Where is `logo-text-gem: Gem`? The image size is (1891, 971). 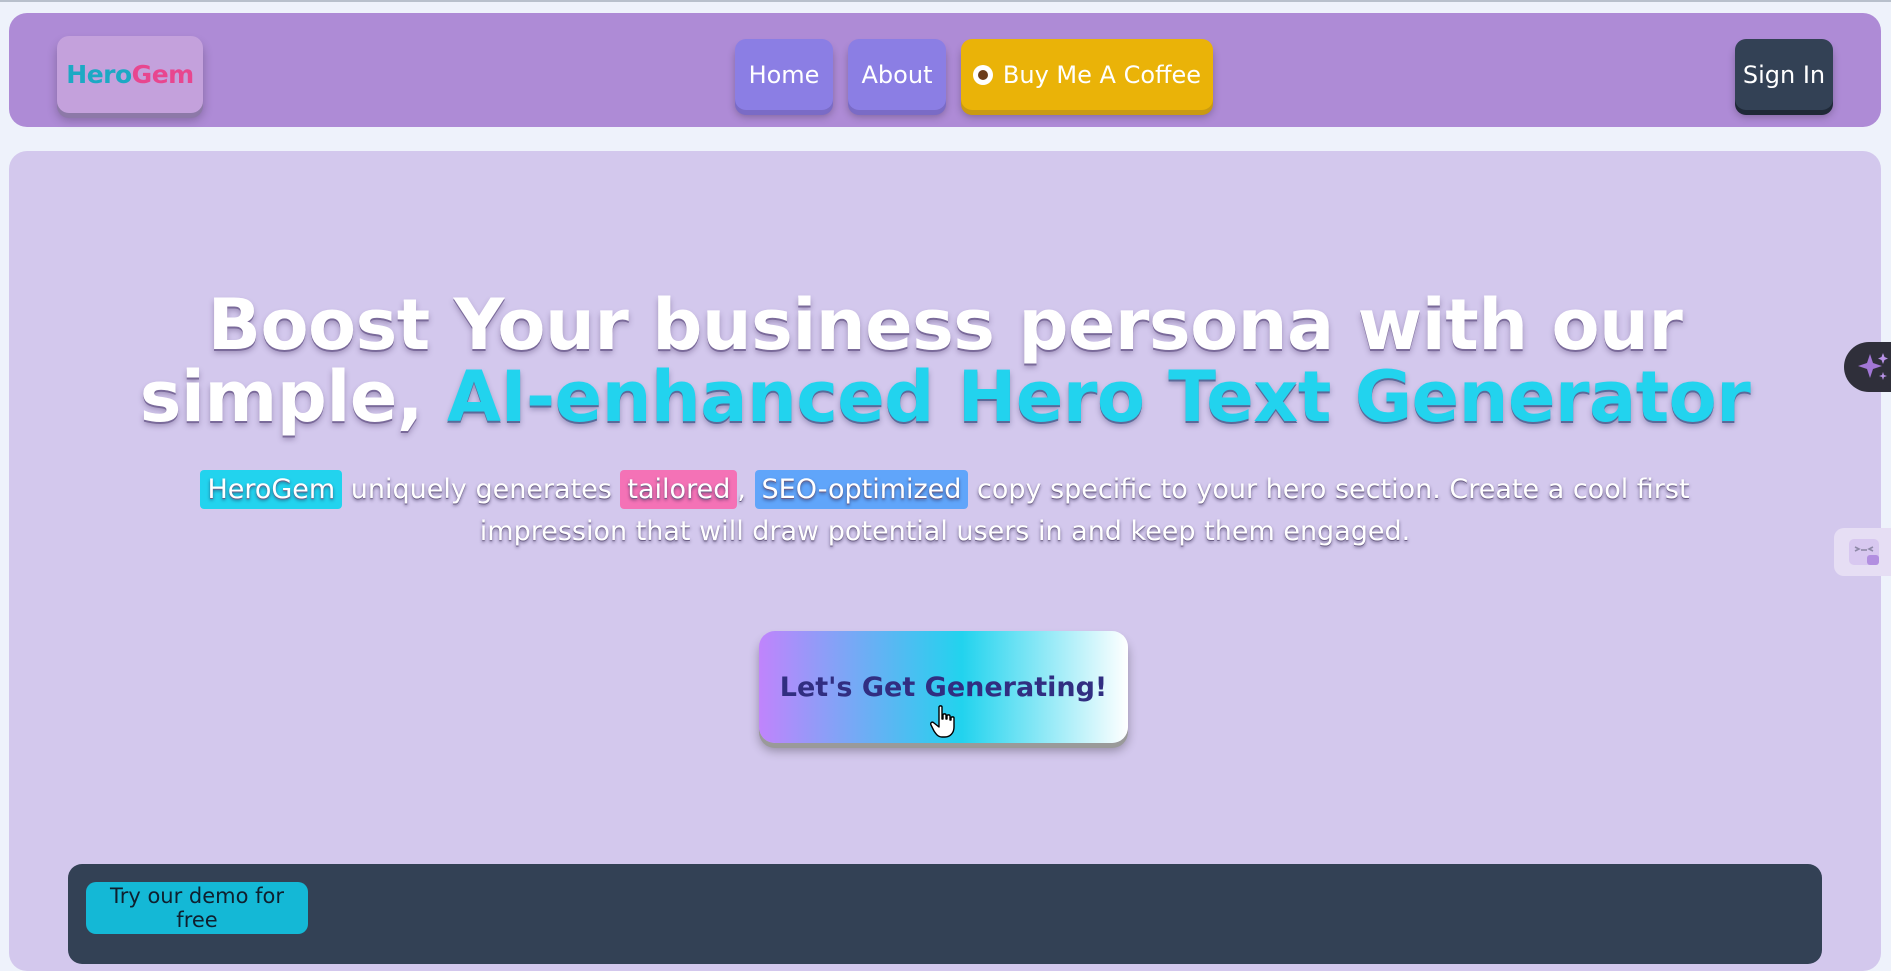 logo-text-gem: Gem is located at coordinates (163, 74).